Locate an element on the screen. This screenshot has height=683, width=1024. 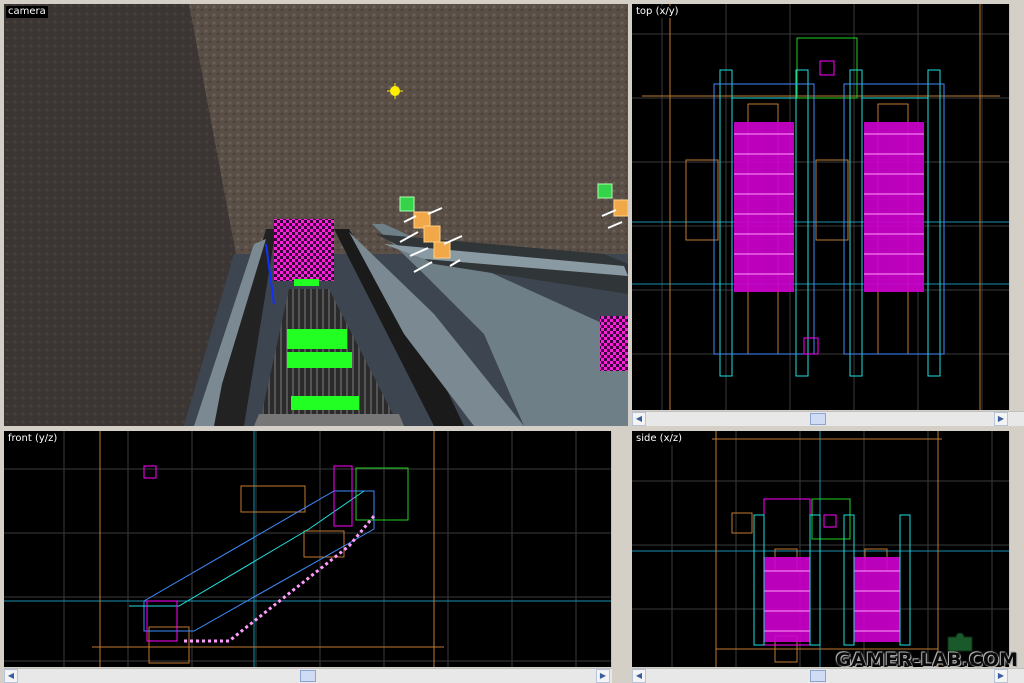
side-viewport-vscroll: ▲ ▼ is located at coordinates (1009, 549).